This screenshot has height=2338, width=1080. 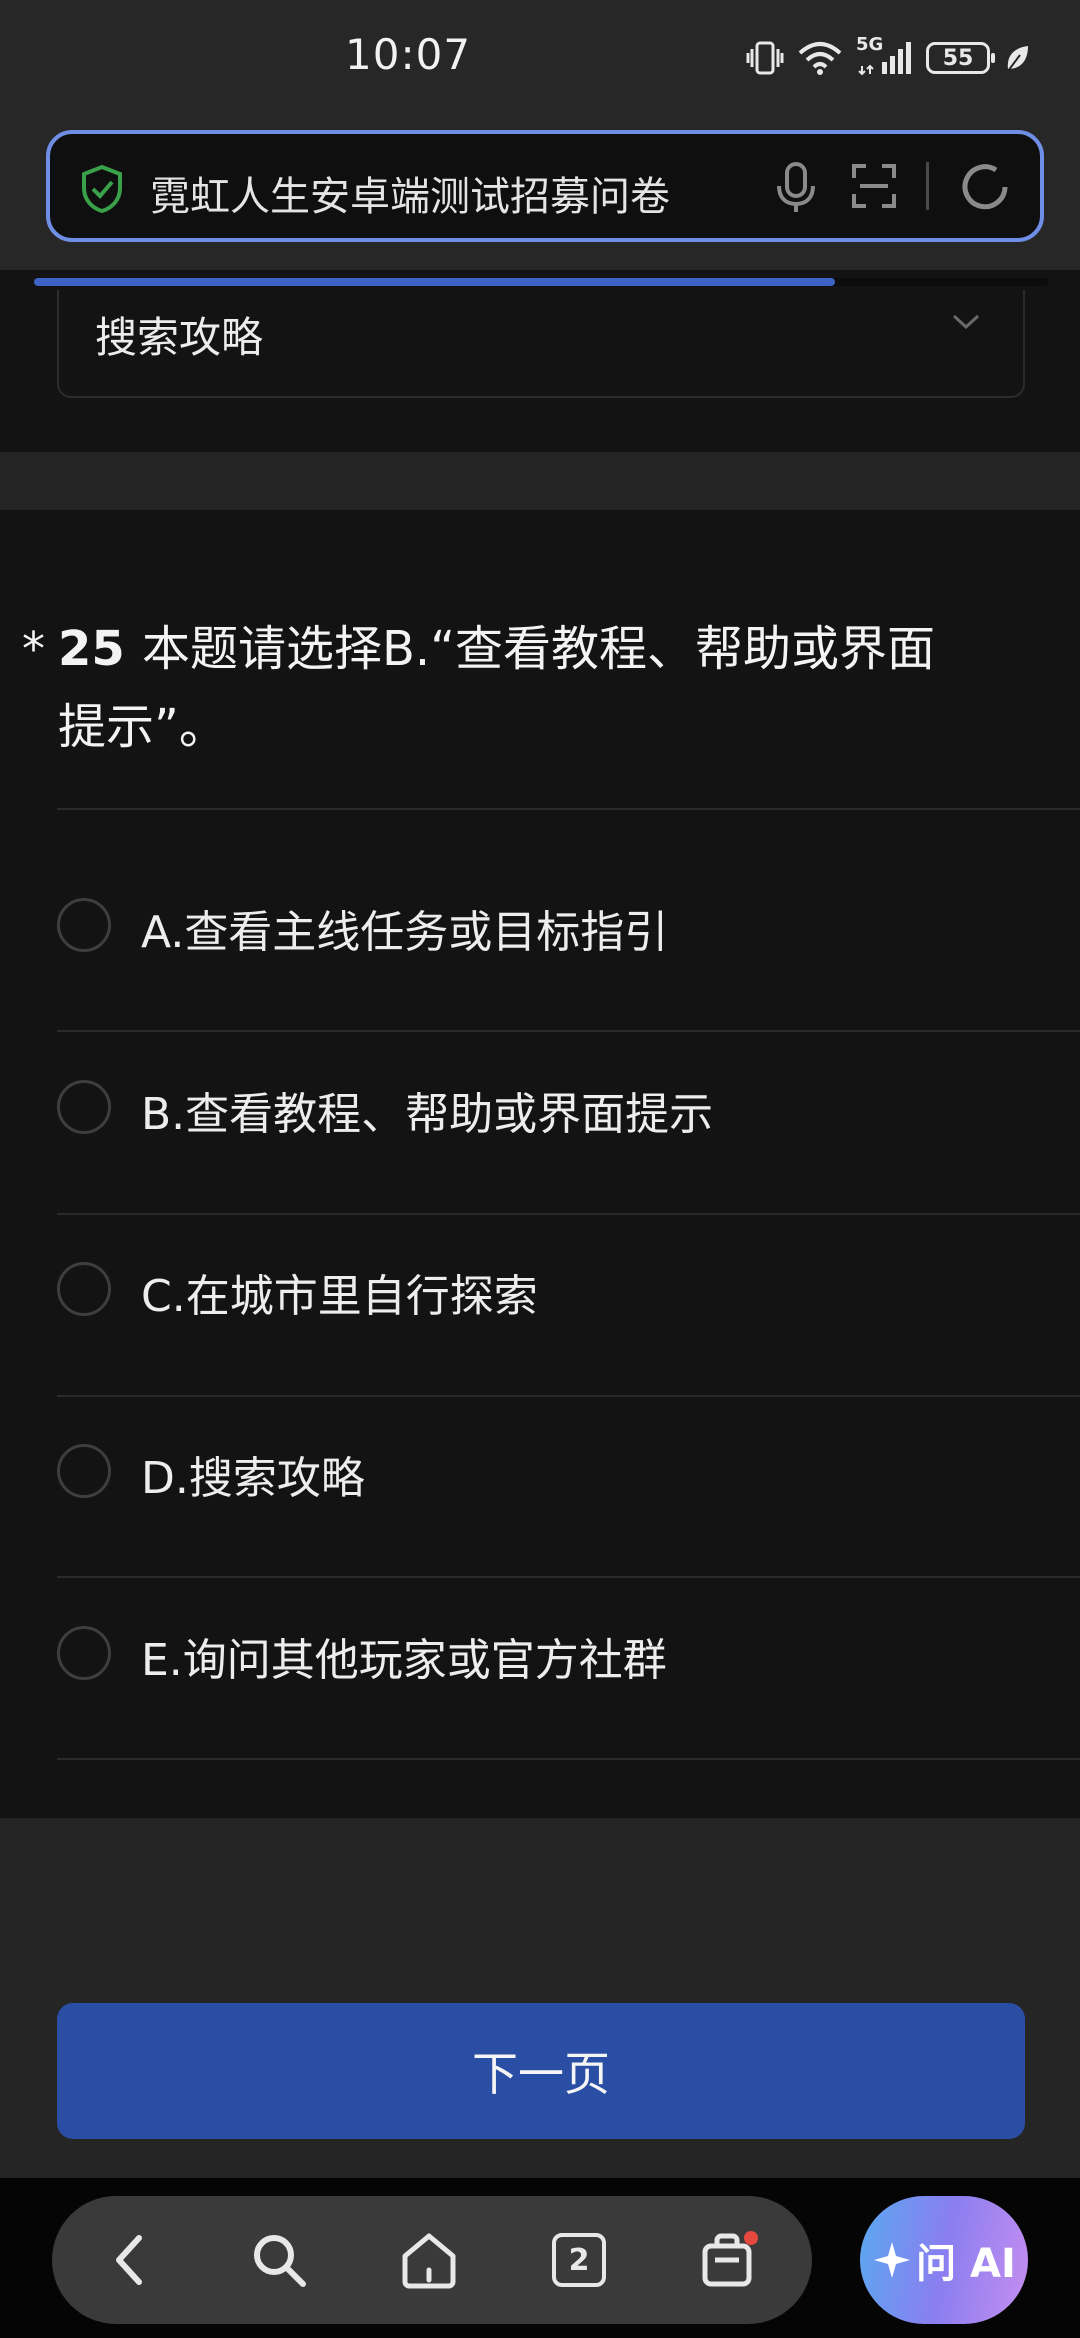 I want to click on option-label: D.搜索攻略, so click(x=253, y=1478).